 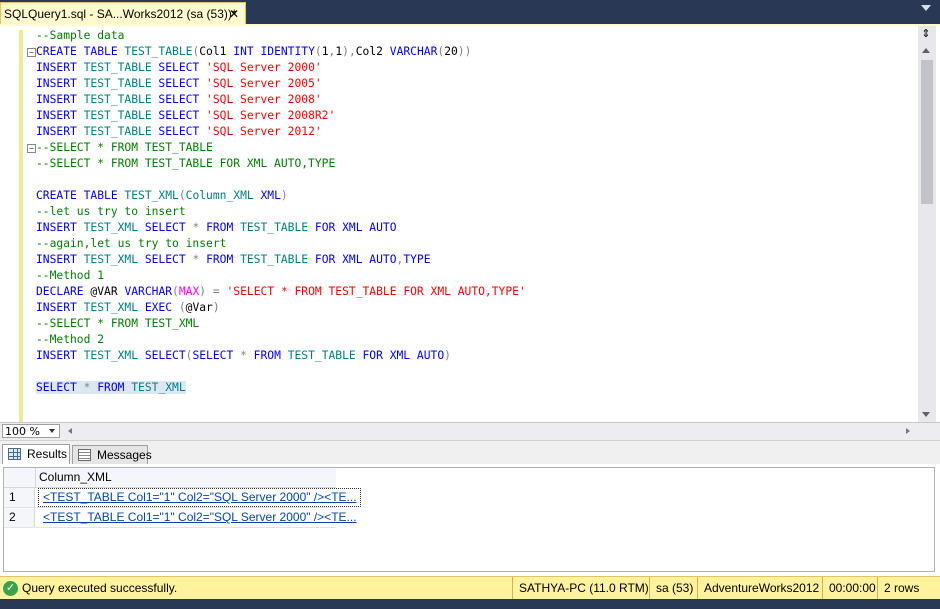 I want to click on code-line: --SELECT * FROM TEST_XML, so click(x=476, y=324).